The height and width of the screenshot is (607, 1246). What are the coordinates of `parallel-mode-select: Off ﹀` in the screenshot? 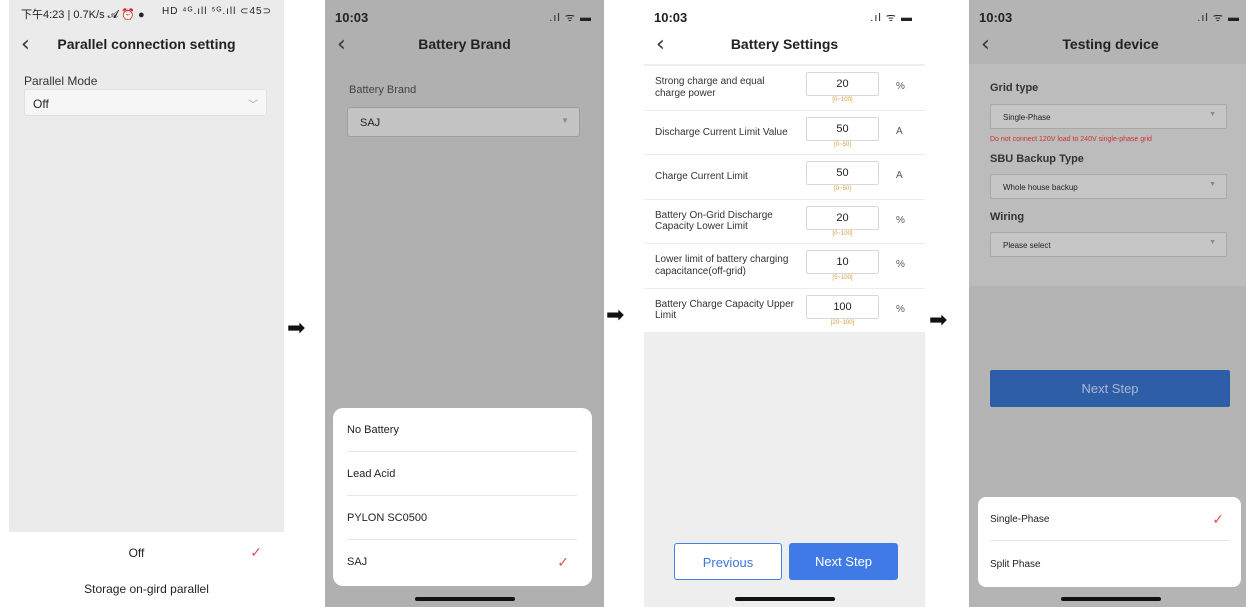 It's located at (145, 102).